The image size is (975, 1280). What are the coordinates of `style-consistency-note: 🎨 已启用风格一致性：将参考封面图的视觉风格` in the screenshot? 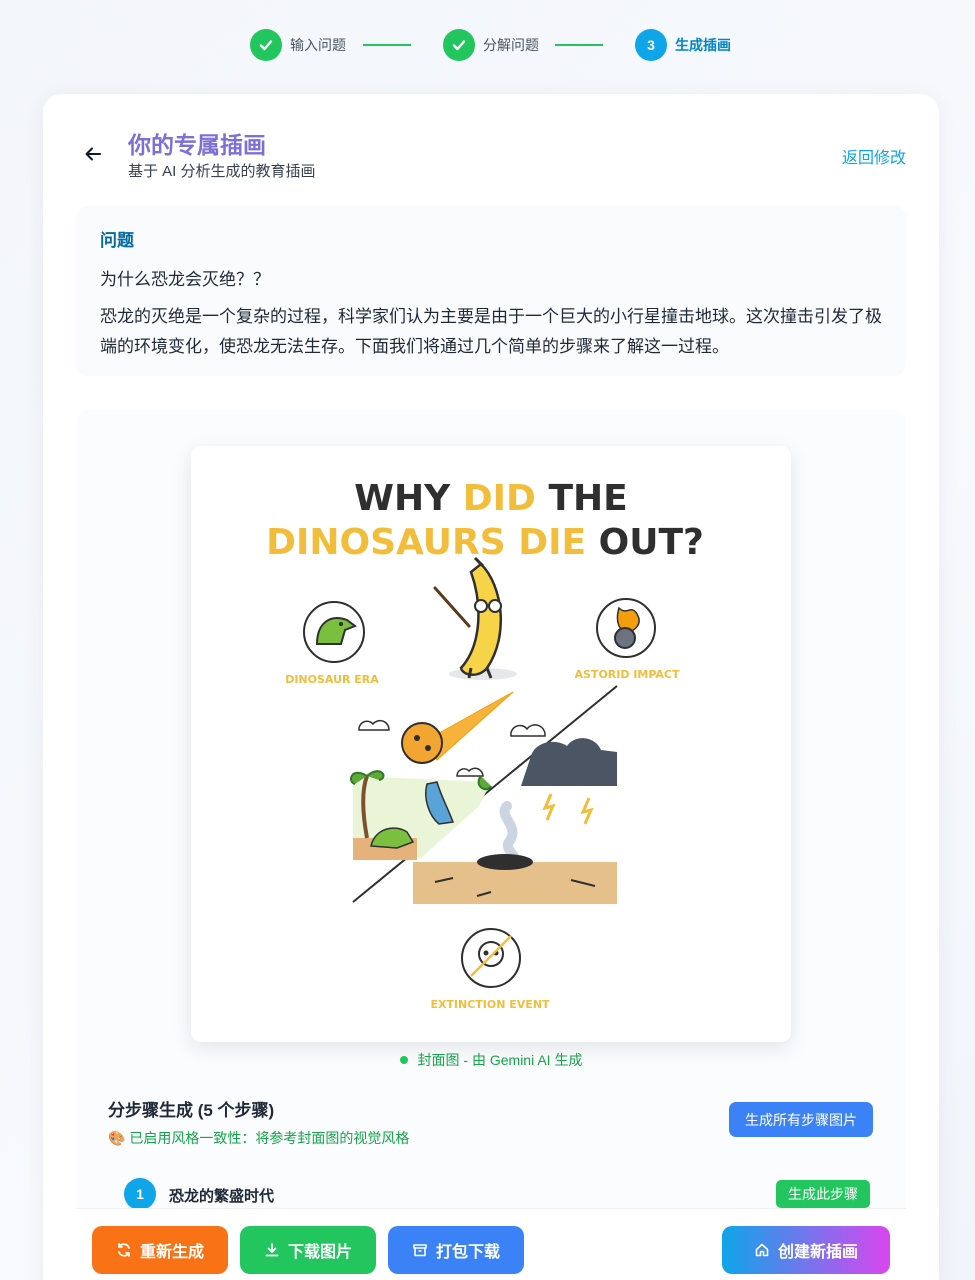 It's located at (259, 1138).